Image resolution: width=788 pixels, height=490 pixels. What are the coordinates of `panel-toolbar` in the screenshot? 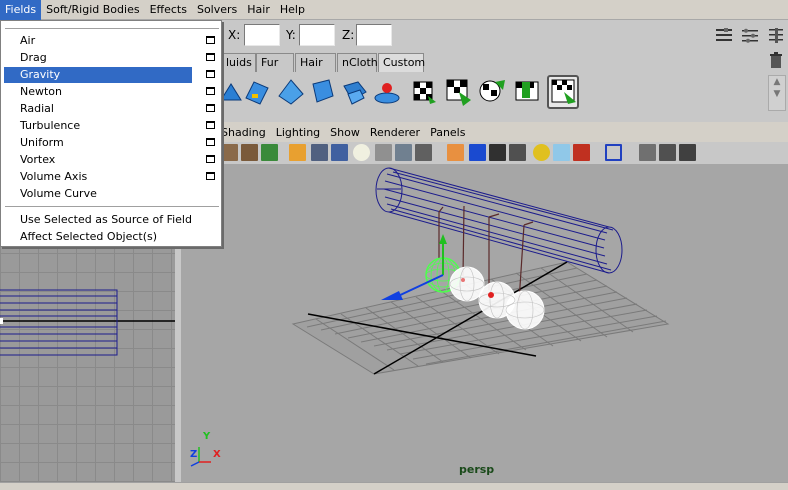 It's located at (484, 152).